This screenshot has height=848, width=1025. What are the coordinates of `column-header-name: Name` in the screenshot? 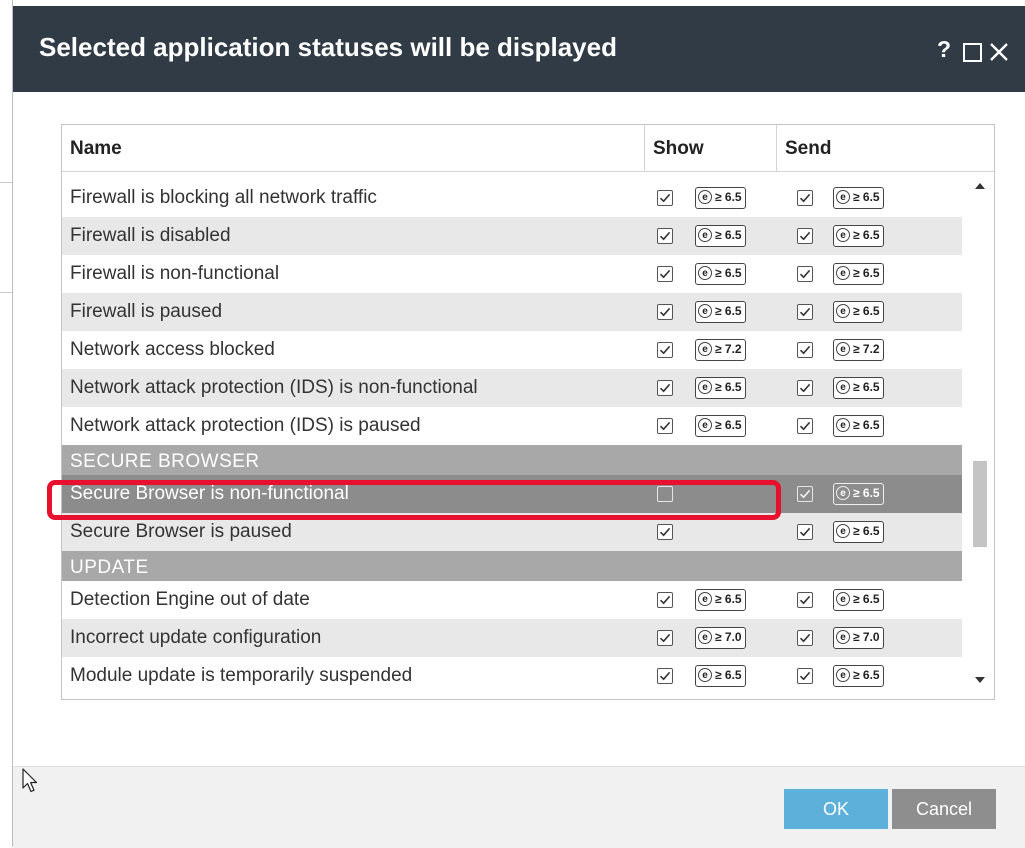 It's located at (353, 148).